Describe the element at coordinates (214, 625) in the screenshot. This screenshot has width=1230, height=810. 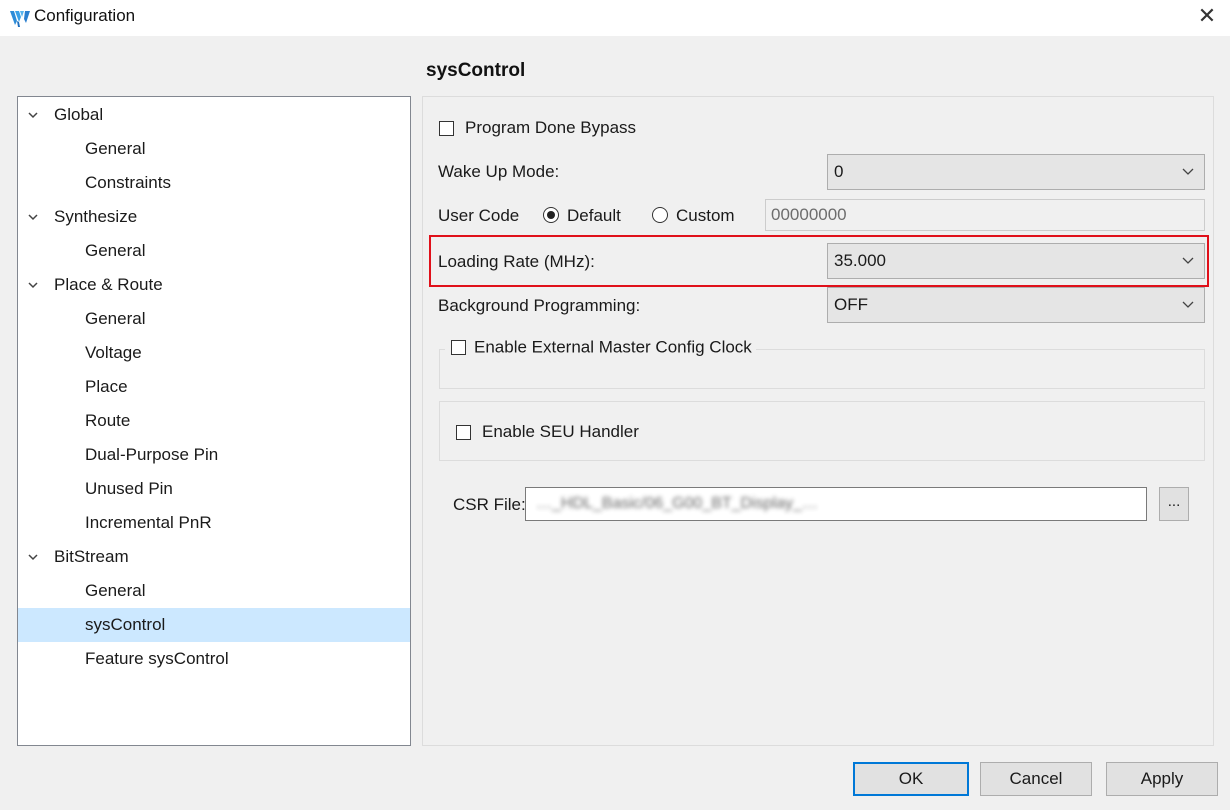
I see `tree-item-syscontrol: sysControl` at that location.